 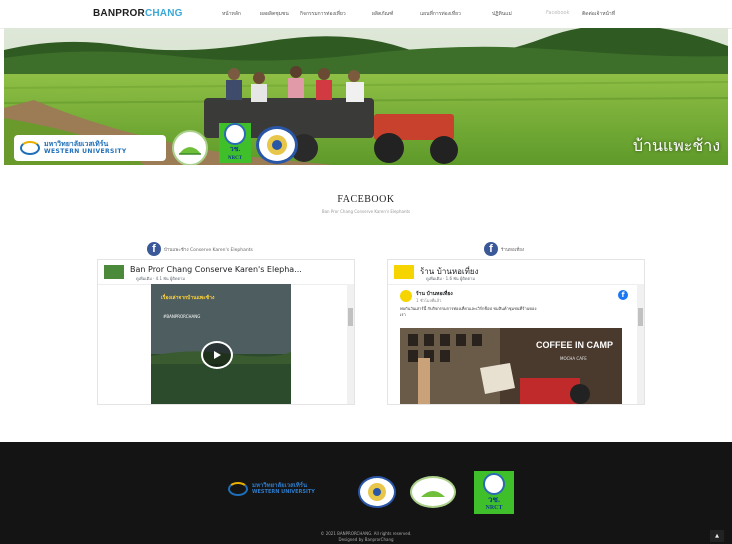 I want to click on post-timestamp: 1 ชั่วโมงที่แล้ว, so click(x=428, y=300).